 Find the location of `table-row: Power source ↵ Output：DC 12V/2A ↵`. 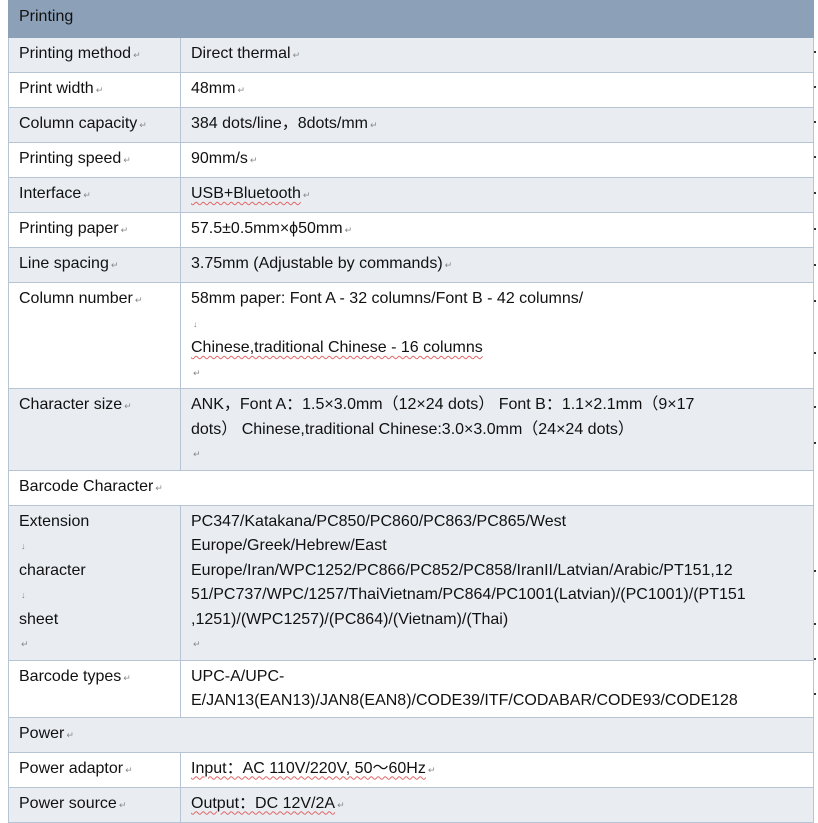

table-row: Power source ↵ Output：DC 12V/2A ↵ is located at coordinates (411, 804).